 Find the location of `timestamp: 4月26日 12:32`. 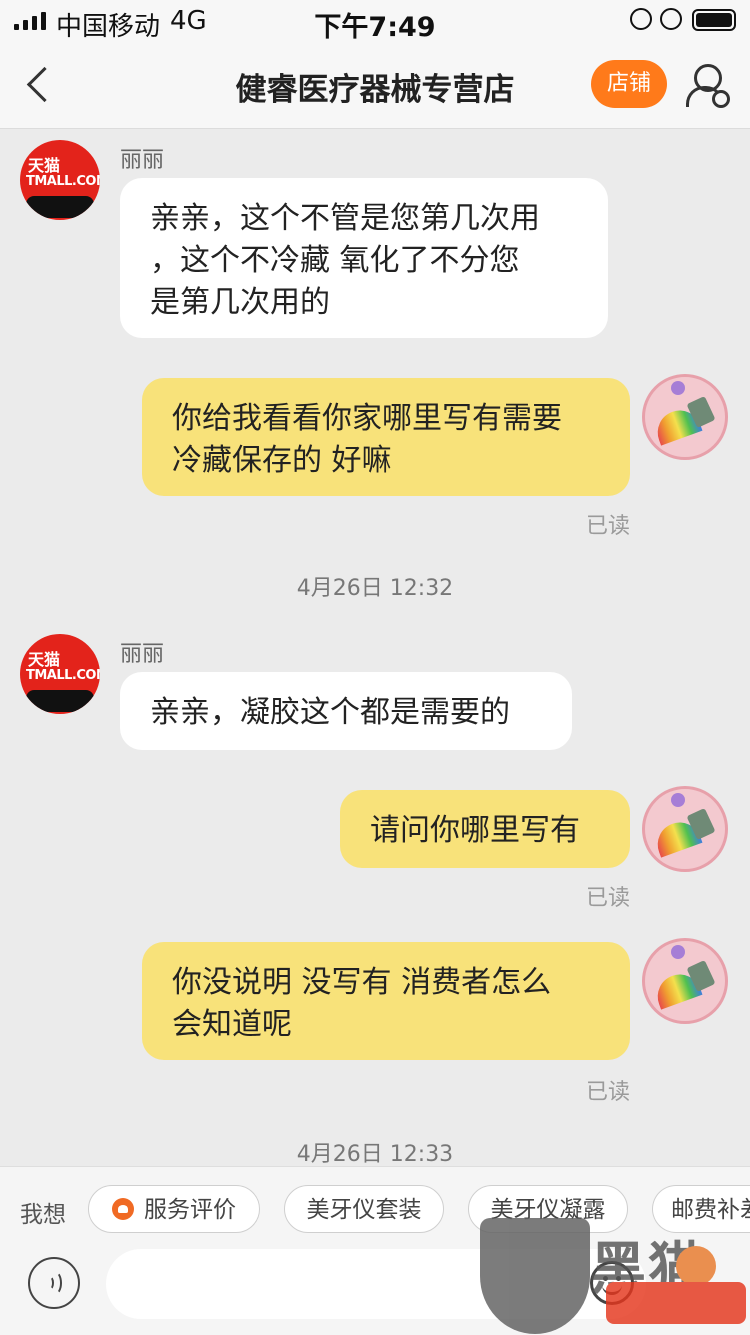

timestamp: 4月26日 12:32 is located at coordinates (375, 588).